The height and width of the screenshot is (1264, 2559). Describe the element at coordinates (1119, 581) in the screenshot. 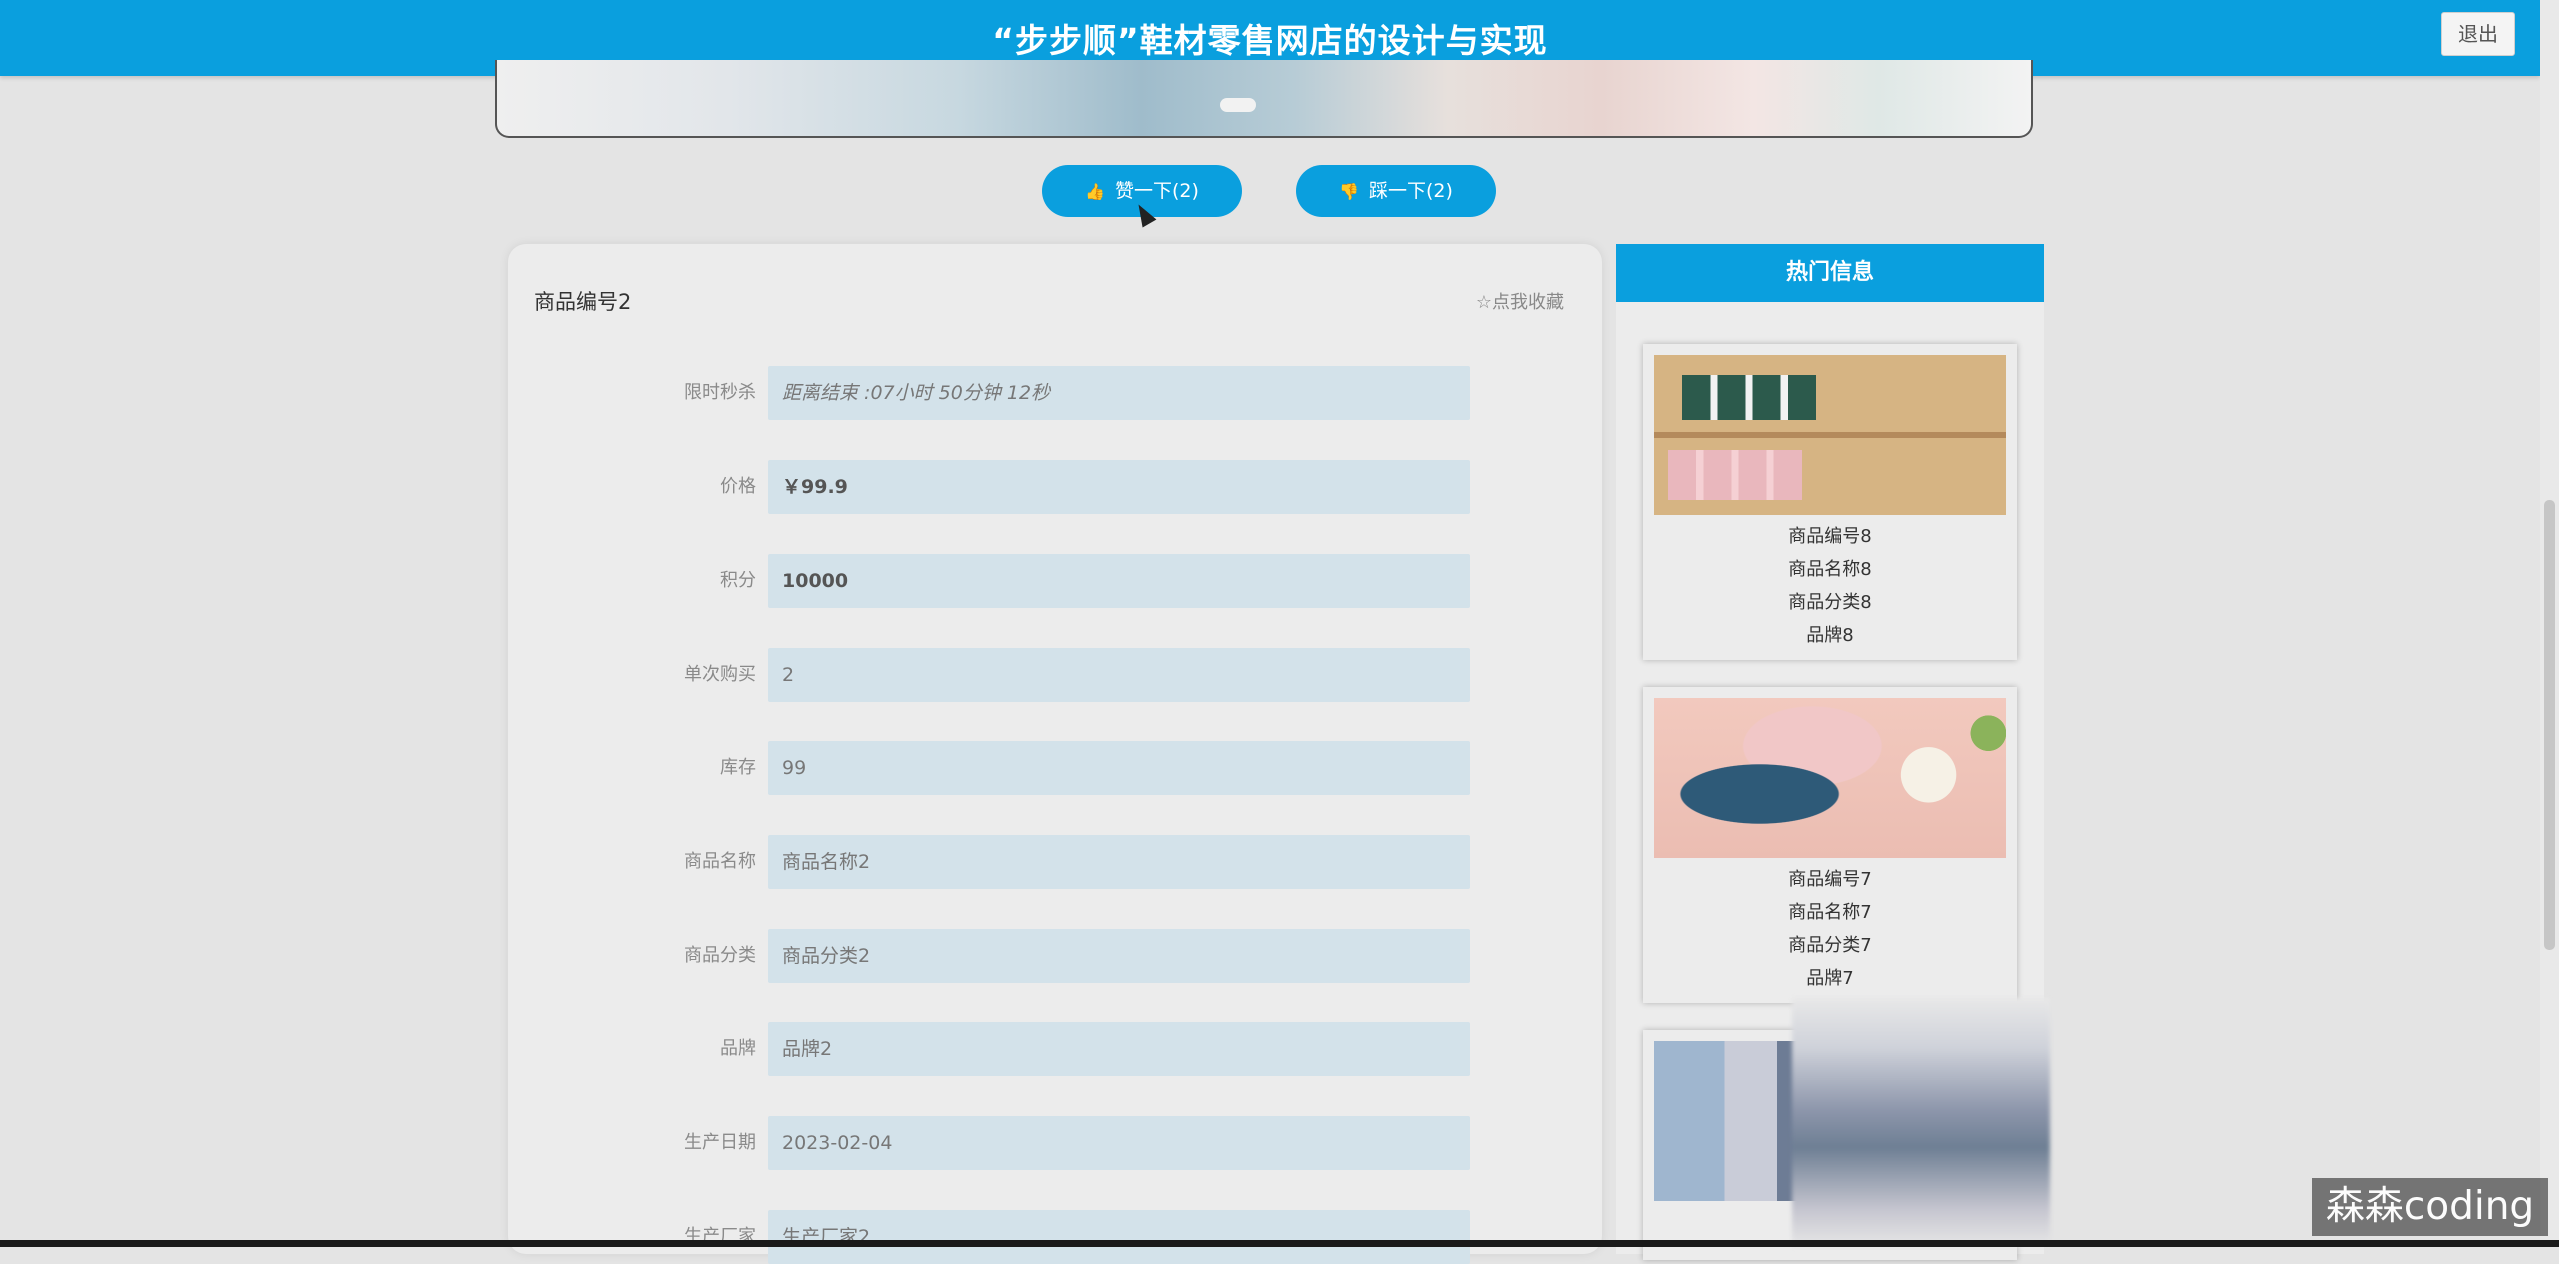

I see `field-value: 10000` at that location.